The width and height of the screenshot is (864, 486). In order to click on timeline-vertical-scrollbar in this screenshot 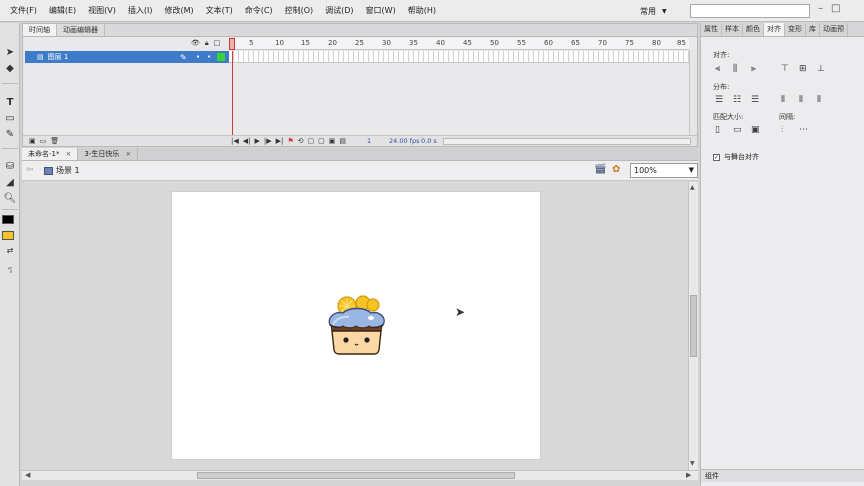, I will do `click(693, 93)`.